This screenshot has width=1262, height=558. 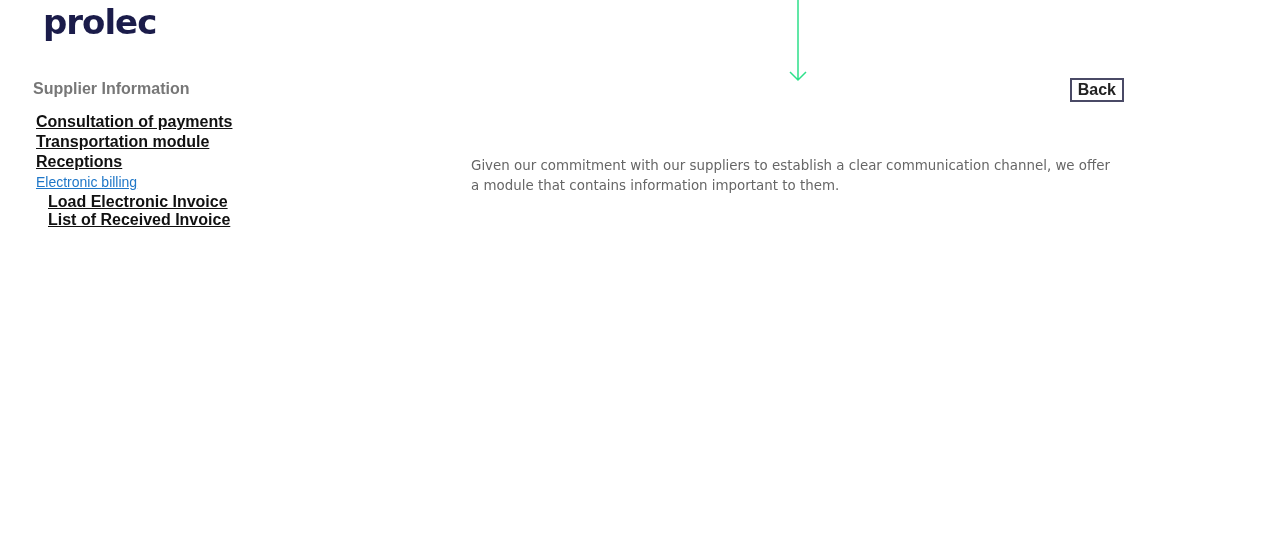 What do you see at coordinates (259, 202) in the screenshot?
I see `sidebar-link: Load Electronic Invoice` at bounding box center [259, 202].